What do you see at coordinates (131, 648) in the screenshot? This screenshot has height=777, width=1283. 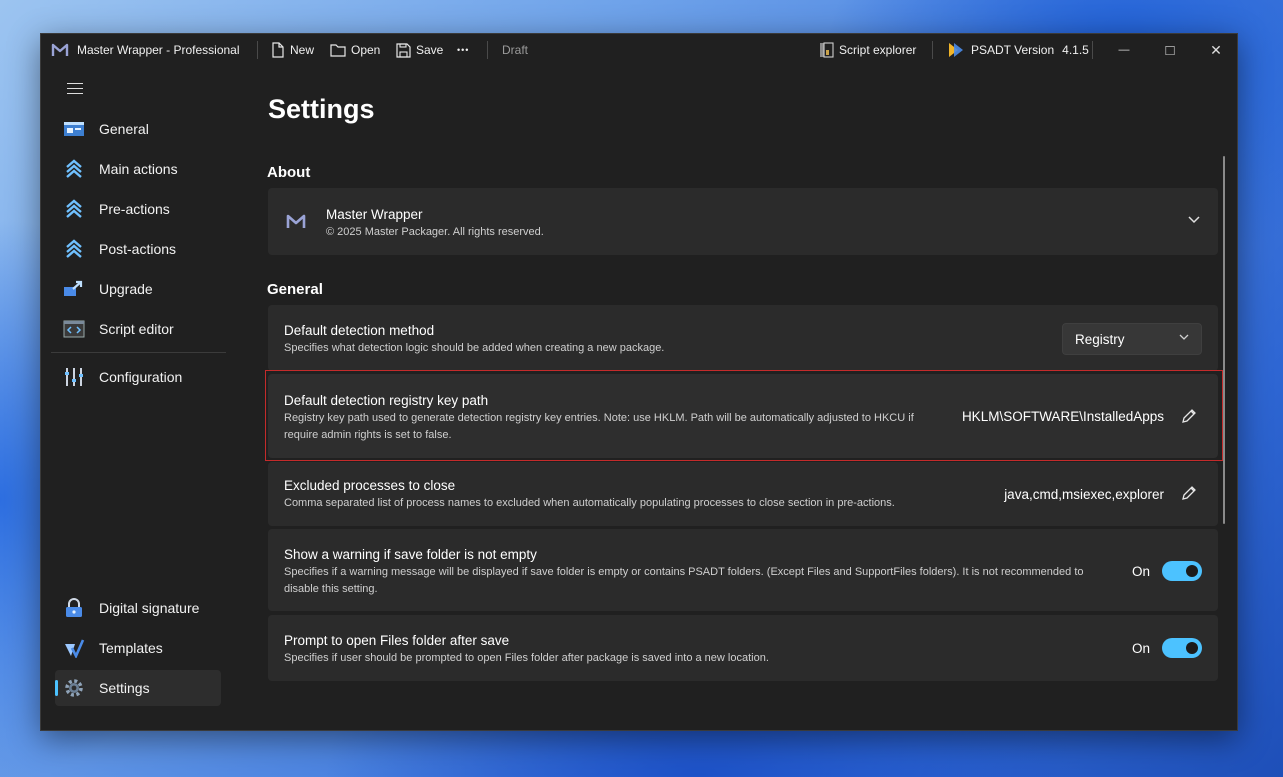 I see `sidebar-item-label: Templates` at bounding box center [131, 648].